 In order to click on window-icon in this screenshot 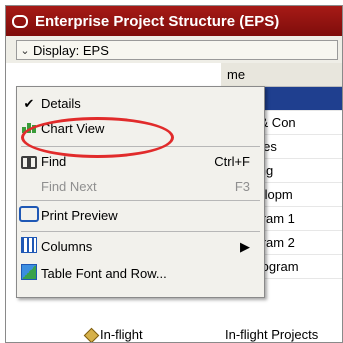, I will do `click(20, 21)`.